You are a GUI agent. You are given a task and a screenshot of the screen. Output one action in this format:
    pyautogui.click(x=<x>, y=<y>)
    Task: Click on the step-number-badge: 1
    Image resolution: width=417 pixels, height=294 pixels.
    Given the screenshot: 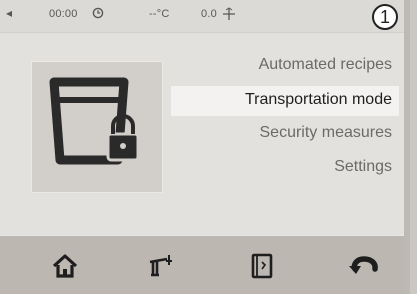 What is the action you would take?
    pyautogui.click(x=385, y=17)
    